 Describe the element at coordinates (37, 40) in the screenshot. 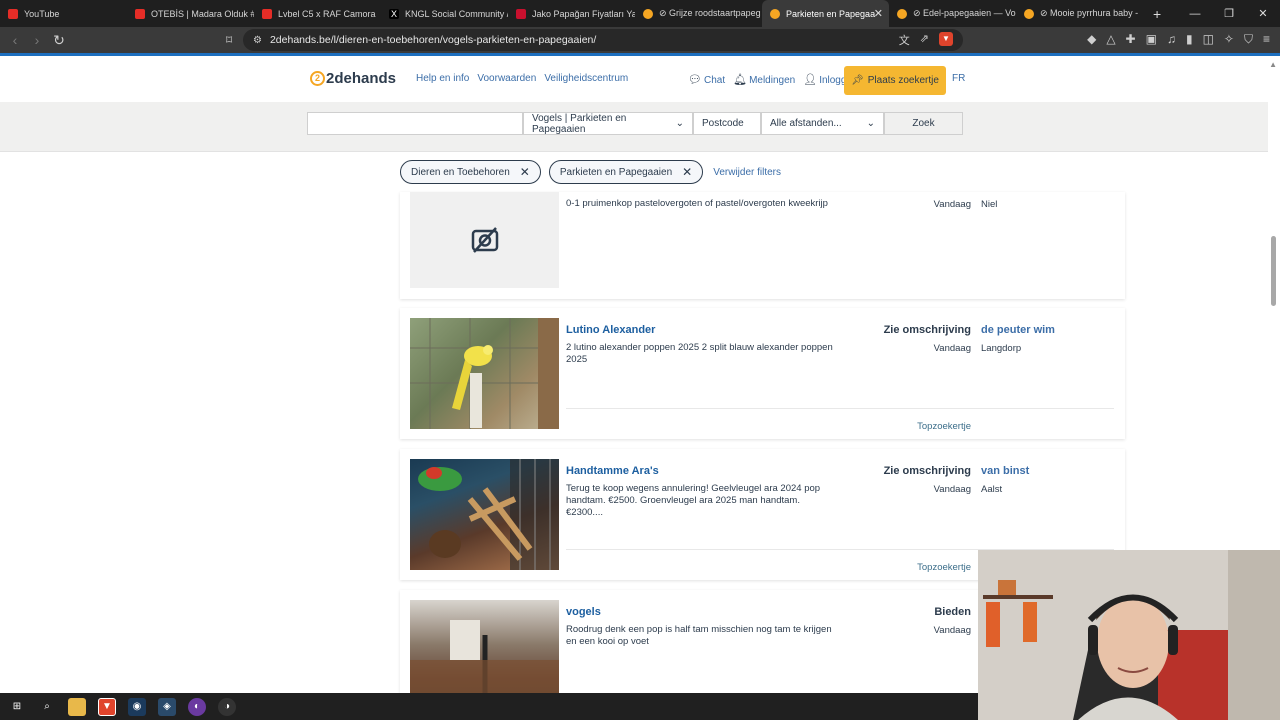

I see `forward-icon: ›` at that location.